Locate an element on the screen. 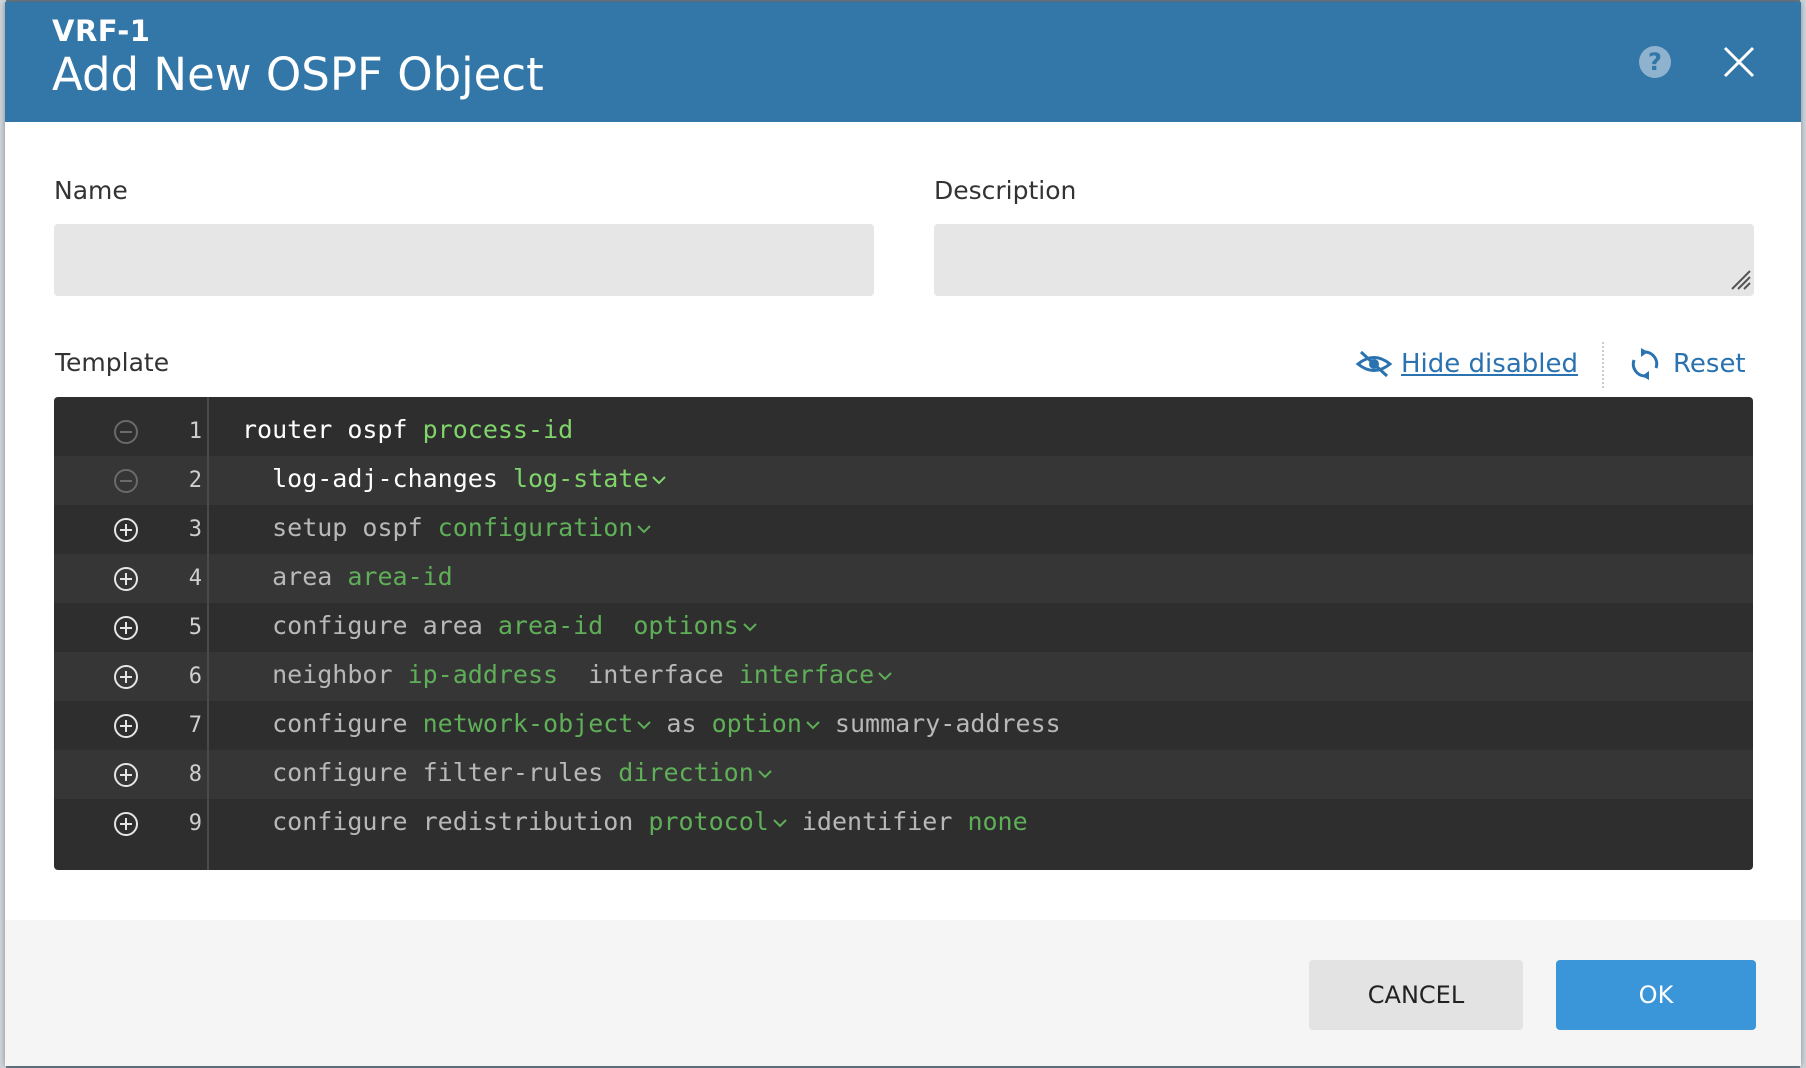 Image resolution: width=1806 pixels, height=1068 pixels. name-input is located at coordinates (464, 260).